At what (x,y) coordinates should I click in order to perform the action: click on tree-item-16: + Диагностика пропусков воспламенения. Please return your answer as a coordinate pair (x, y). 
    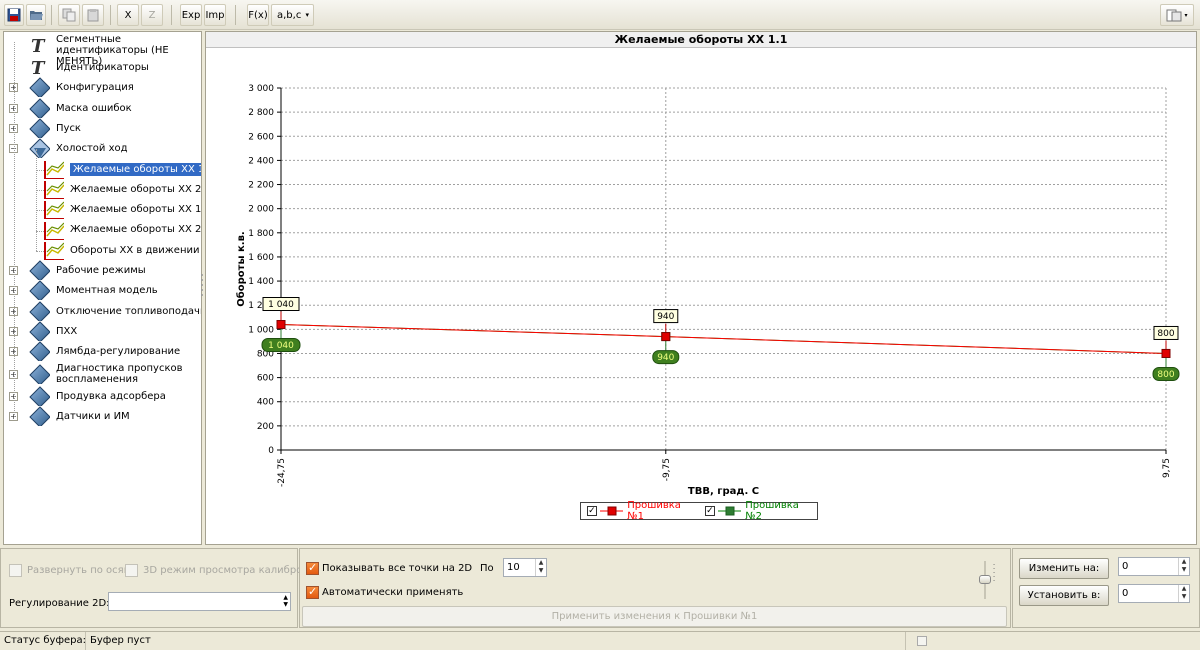
    Looking at the image, I should click on (102, 375).